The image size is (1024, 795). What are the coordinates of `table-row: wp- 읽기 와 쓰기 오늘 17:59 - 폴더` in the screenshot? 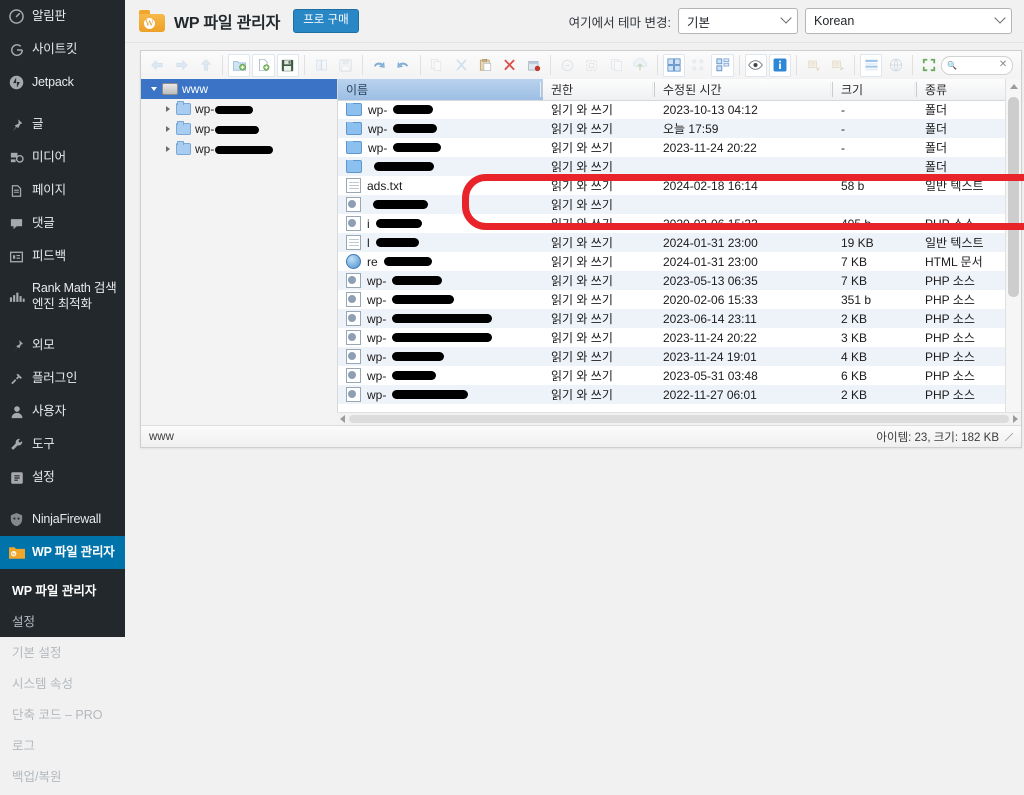 It's located at (679, 128).